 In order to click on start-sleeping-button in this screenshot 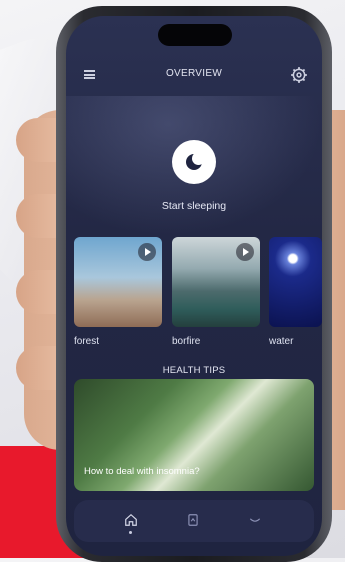, I will do `click(194, 162)`.